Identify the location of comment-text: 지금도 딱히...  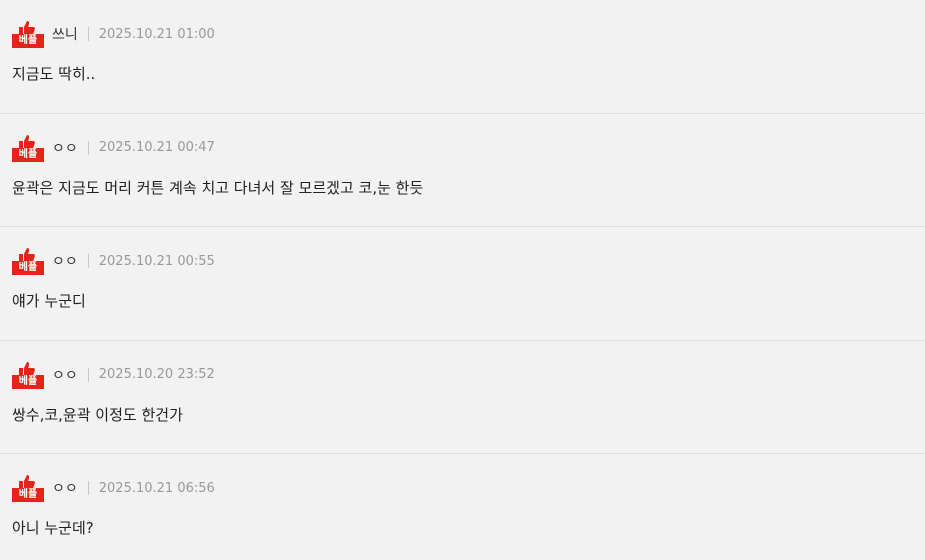
(54, 74).